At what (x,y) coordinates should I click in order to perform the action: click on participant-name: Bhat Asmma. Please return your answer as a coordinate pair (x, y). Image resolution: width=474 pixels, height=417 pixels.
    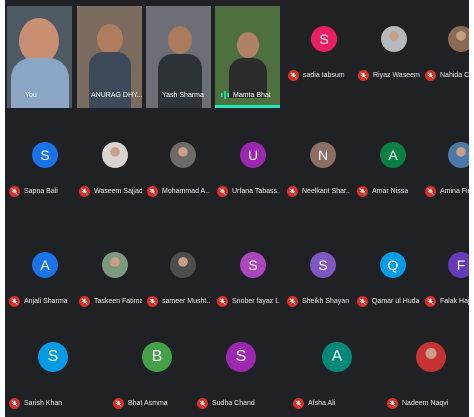
    Looking at the image, I should click on (148, 403).